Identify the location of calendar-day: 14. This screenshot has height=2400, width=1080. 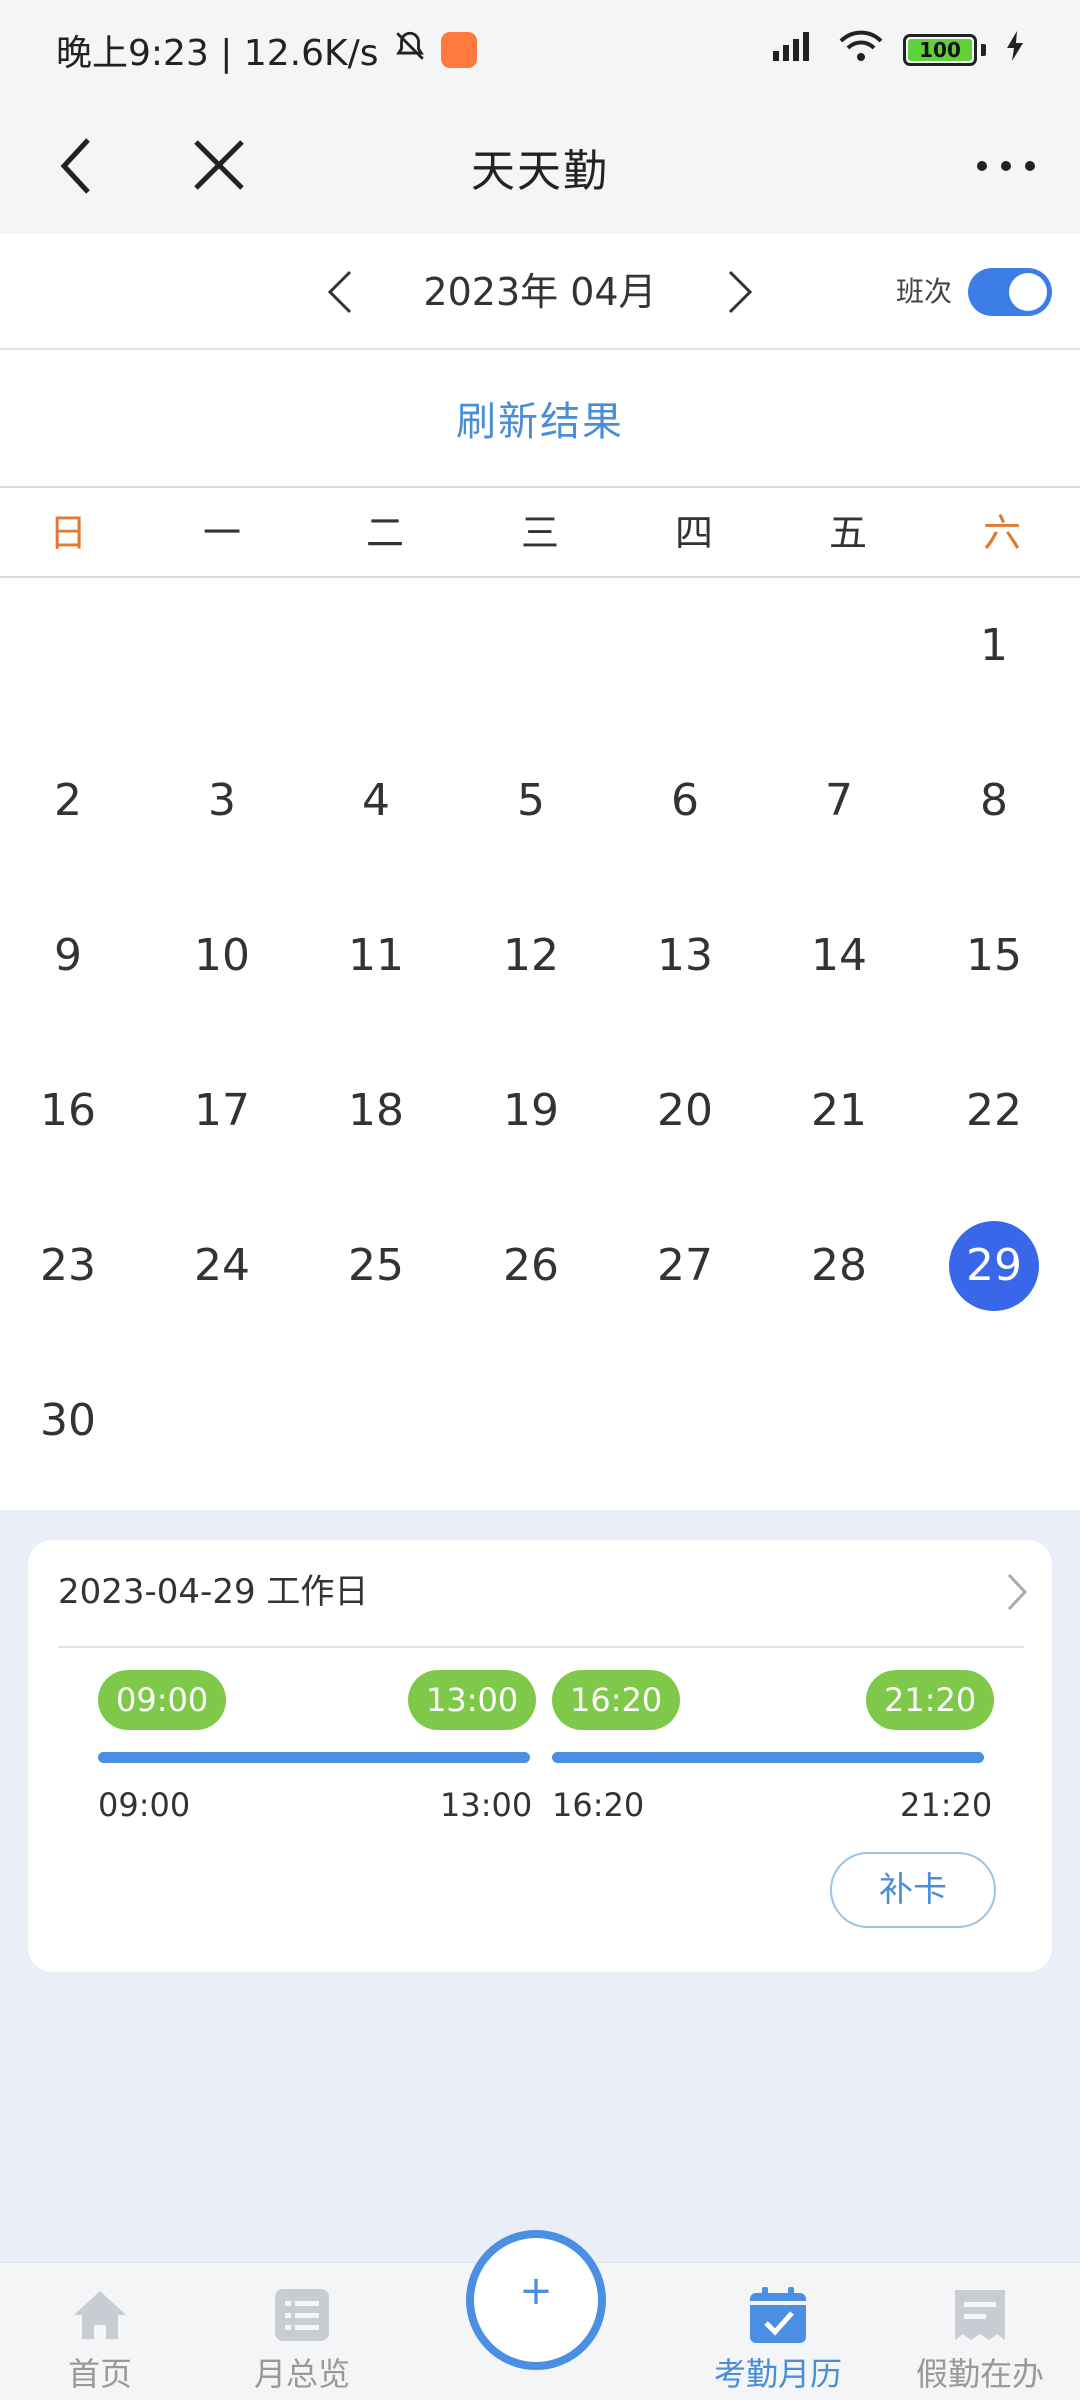
(839, 956).